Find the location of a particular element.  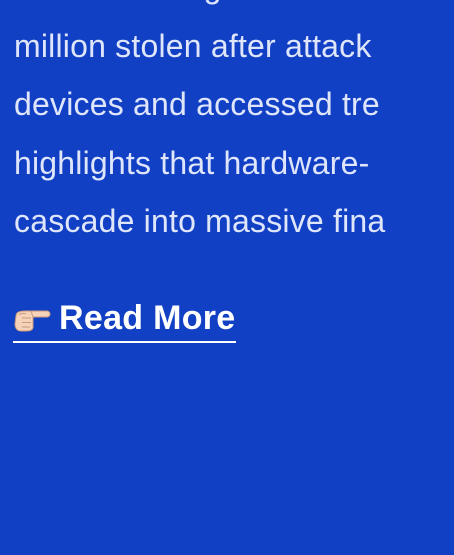

article-text-line: million stolen after attack is located at coordinates (193, 45).